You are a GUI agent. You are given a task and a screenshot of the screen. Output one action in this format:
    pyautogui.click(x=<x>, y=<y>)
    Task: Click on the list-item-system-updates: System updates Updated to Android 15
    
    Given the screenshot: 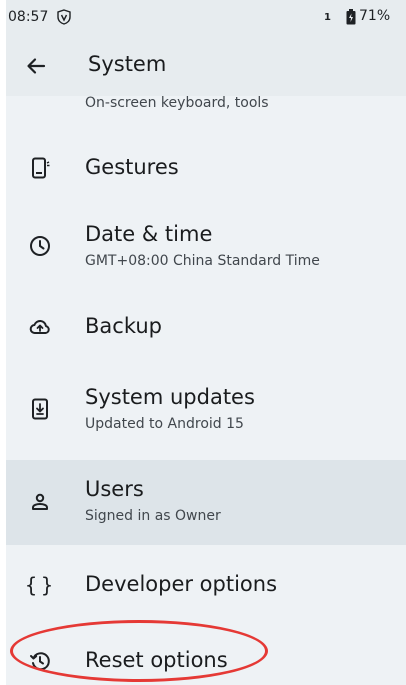 What is the action you would take?
    pyautogui.click(x=206, y=409)
    